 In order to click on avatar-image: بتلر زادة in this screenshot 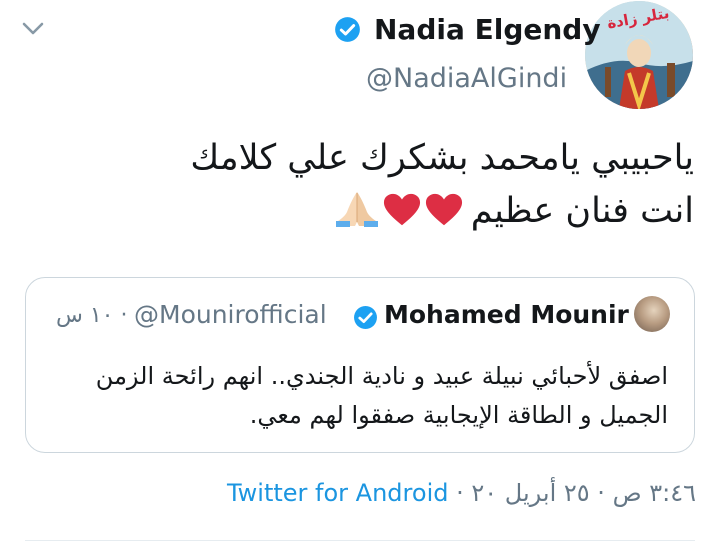, I will do `click(639, 55)`.